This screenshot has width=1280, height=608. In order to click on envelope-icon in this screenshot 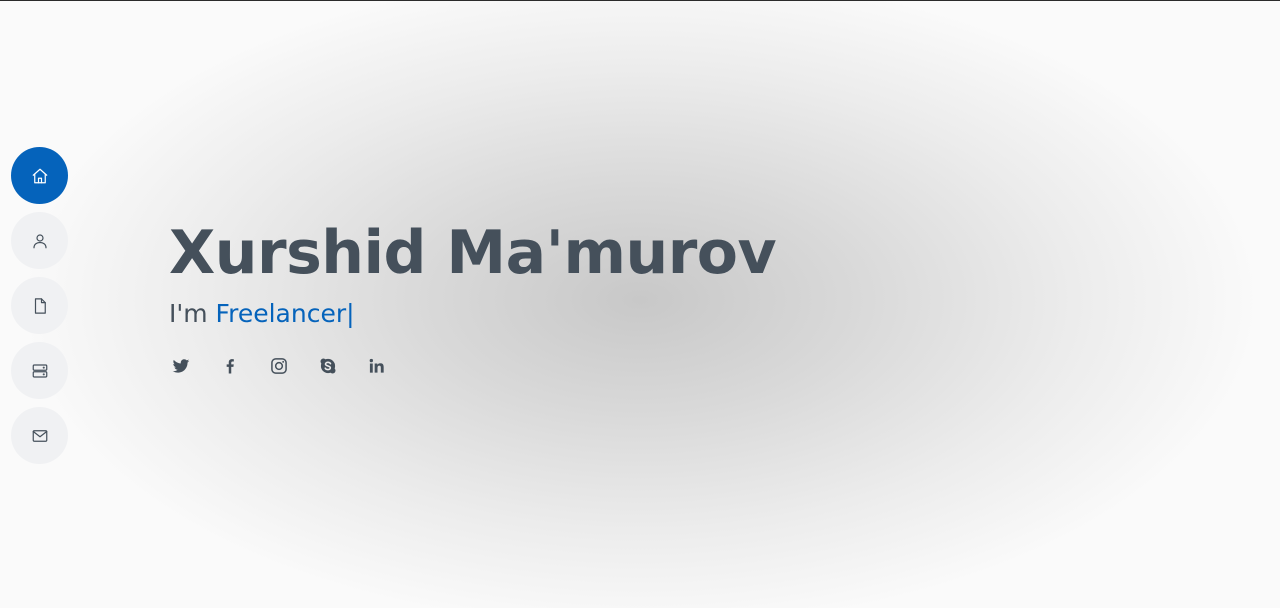, I will do `click(39, 435)`.